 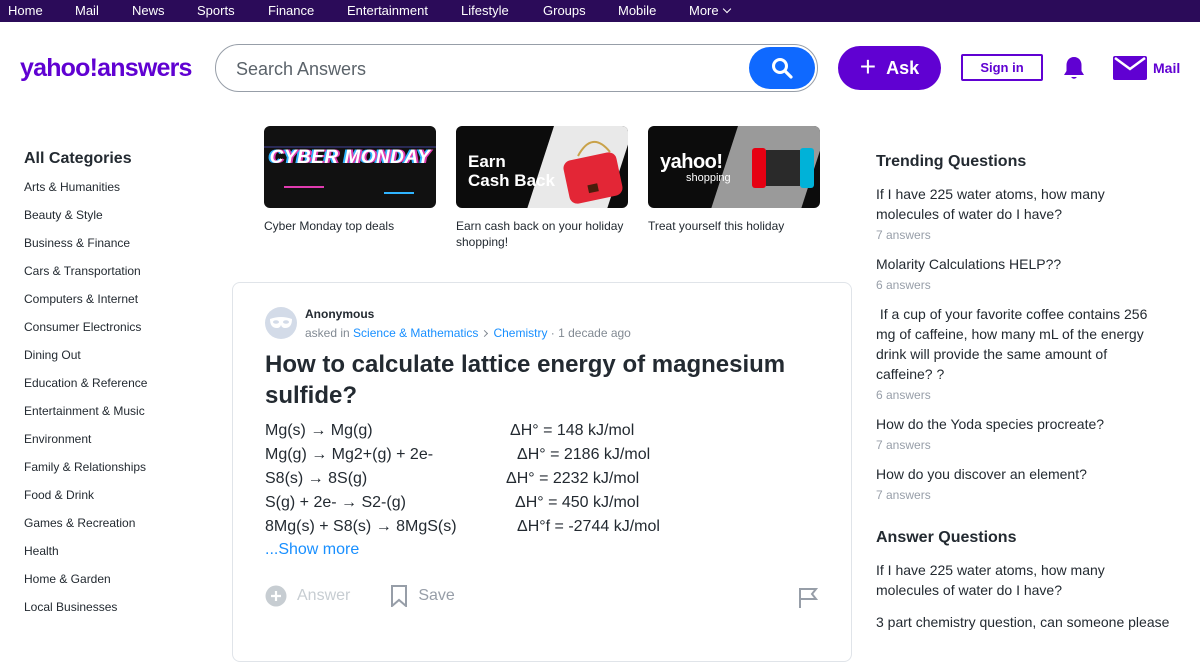 What do you see at coordinates (415, 333) in the screenshot?
I see `category-link: Science & Mathematics` at bounding box center [415, 333].